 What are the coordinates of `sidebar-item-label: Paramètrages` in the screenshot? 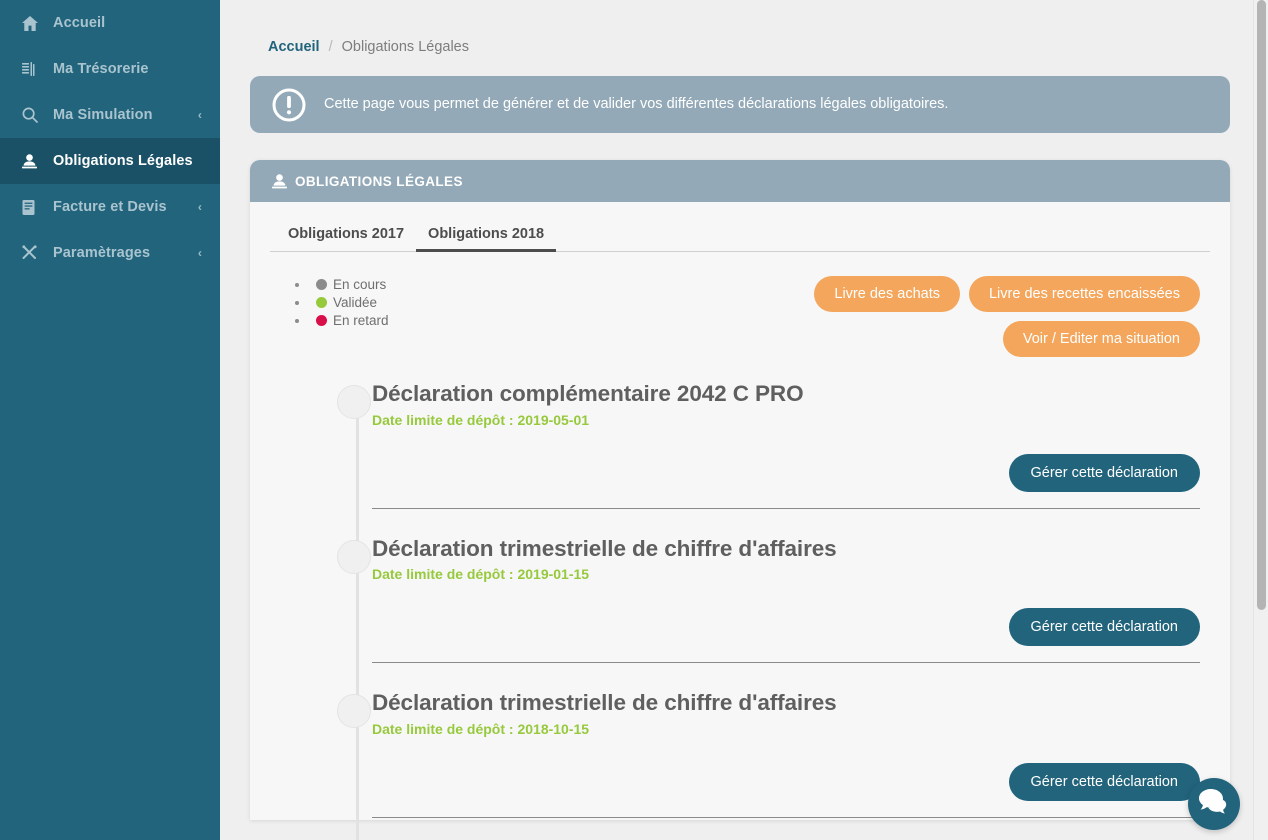 It's located at (102, 253).